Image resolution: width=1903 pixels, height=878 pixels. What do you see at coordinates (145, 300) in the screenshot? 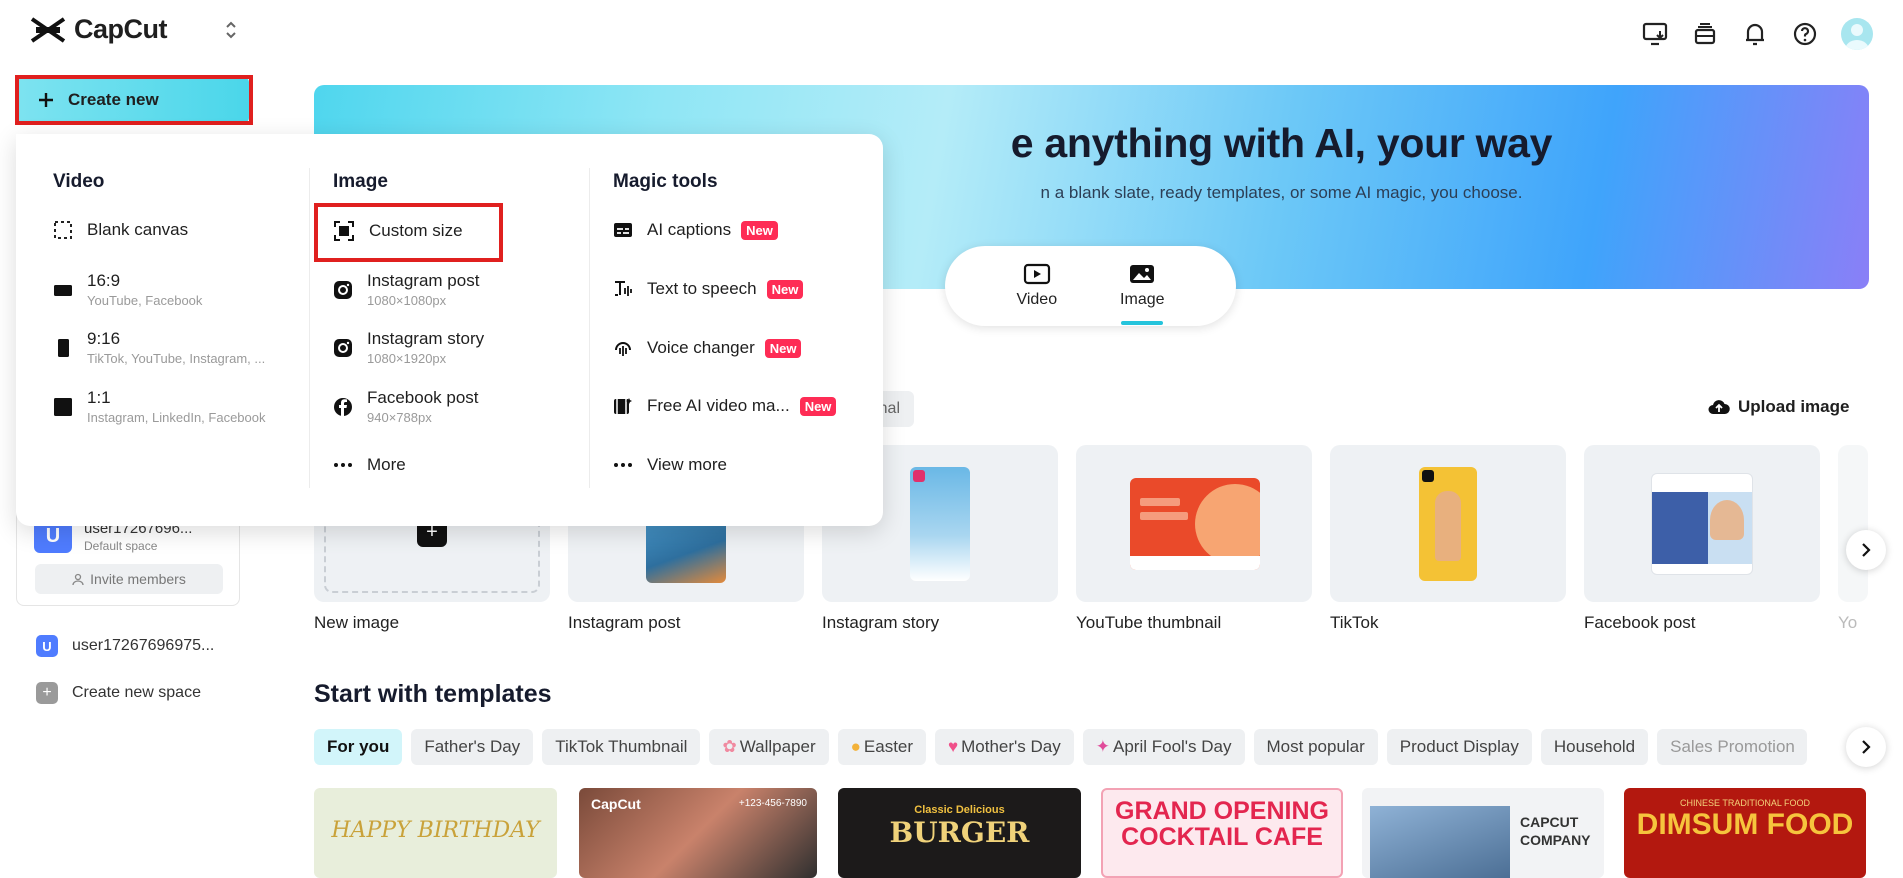
I see `menu-sub: YouTube, Facebook` at bounding box center [145, 300].